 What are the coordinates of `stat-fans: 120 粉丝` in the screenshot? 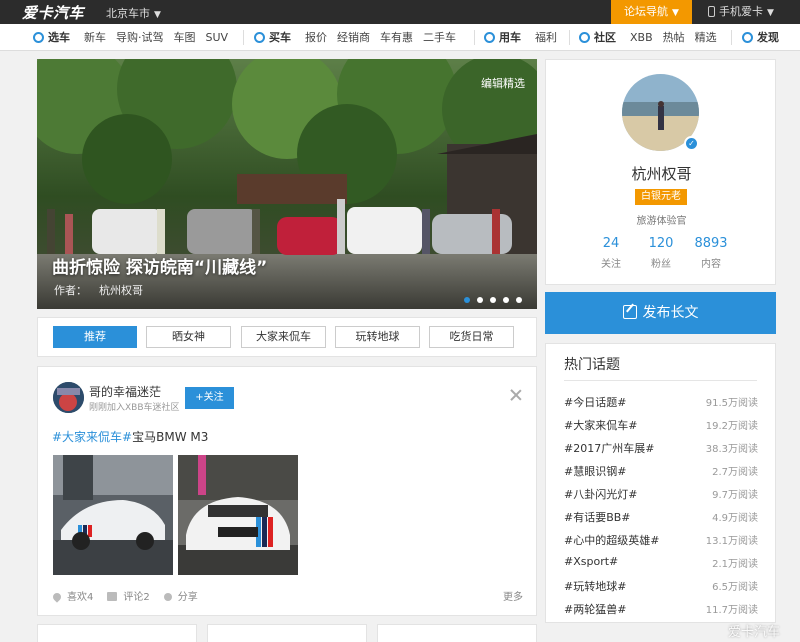 It's located at (661, 253).